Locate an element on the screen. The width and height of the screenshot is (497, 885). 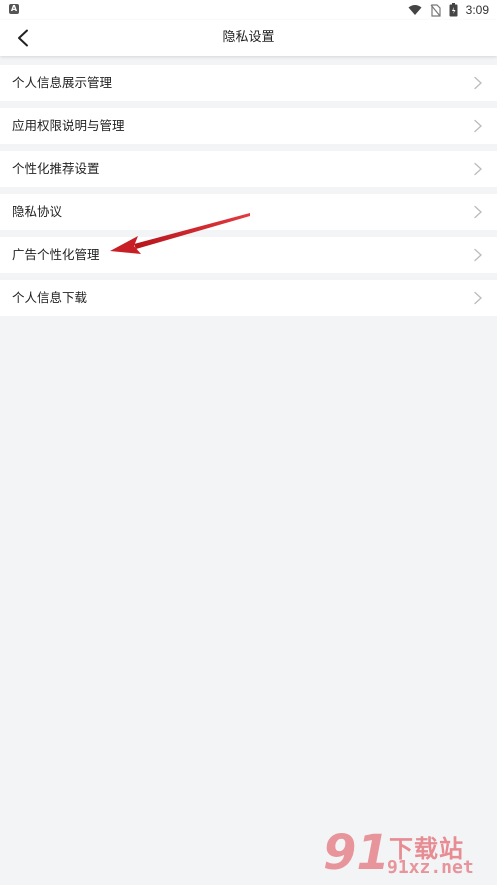
chevron-left-icon is located at coordinates (23, 38).